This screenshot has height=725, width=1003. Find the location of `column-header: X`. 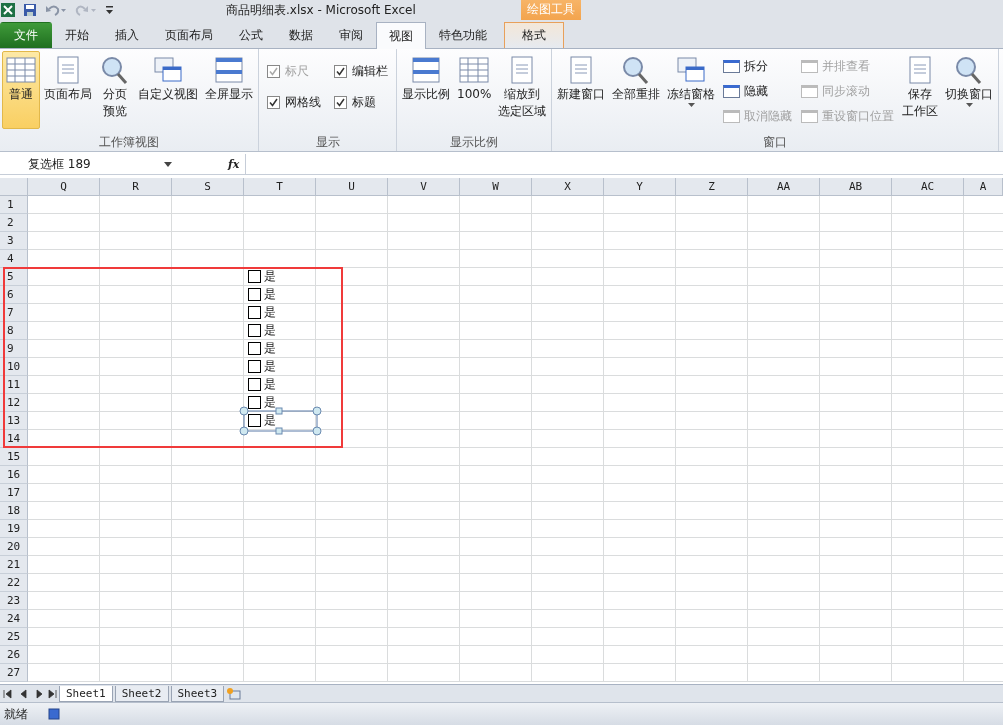

column-header: X is located at coordinates (568, 187).